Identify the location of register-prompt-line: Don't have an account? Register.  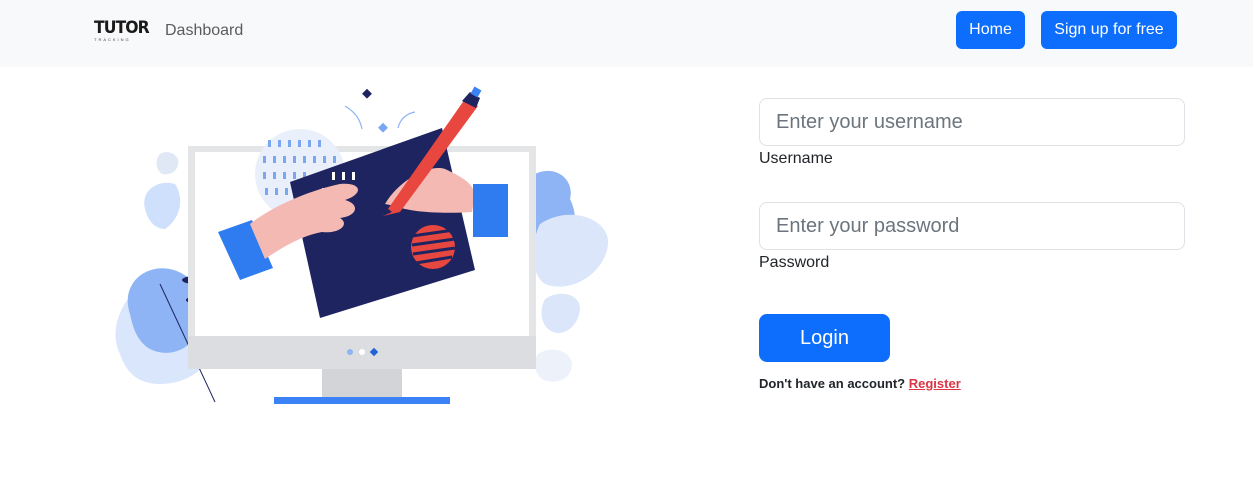
(860, 384).